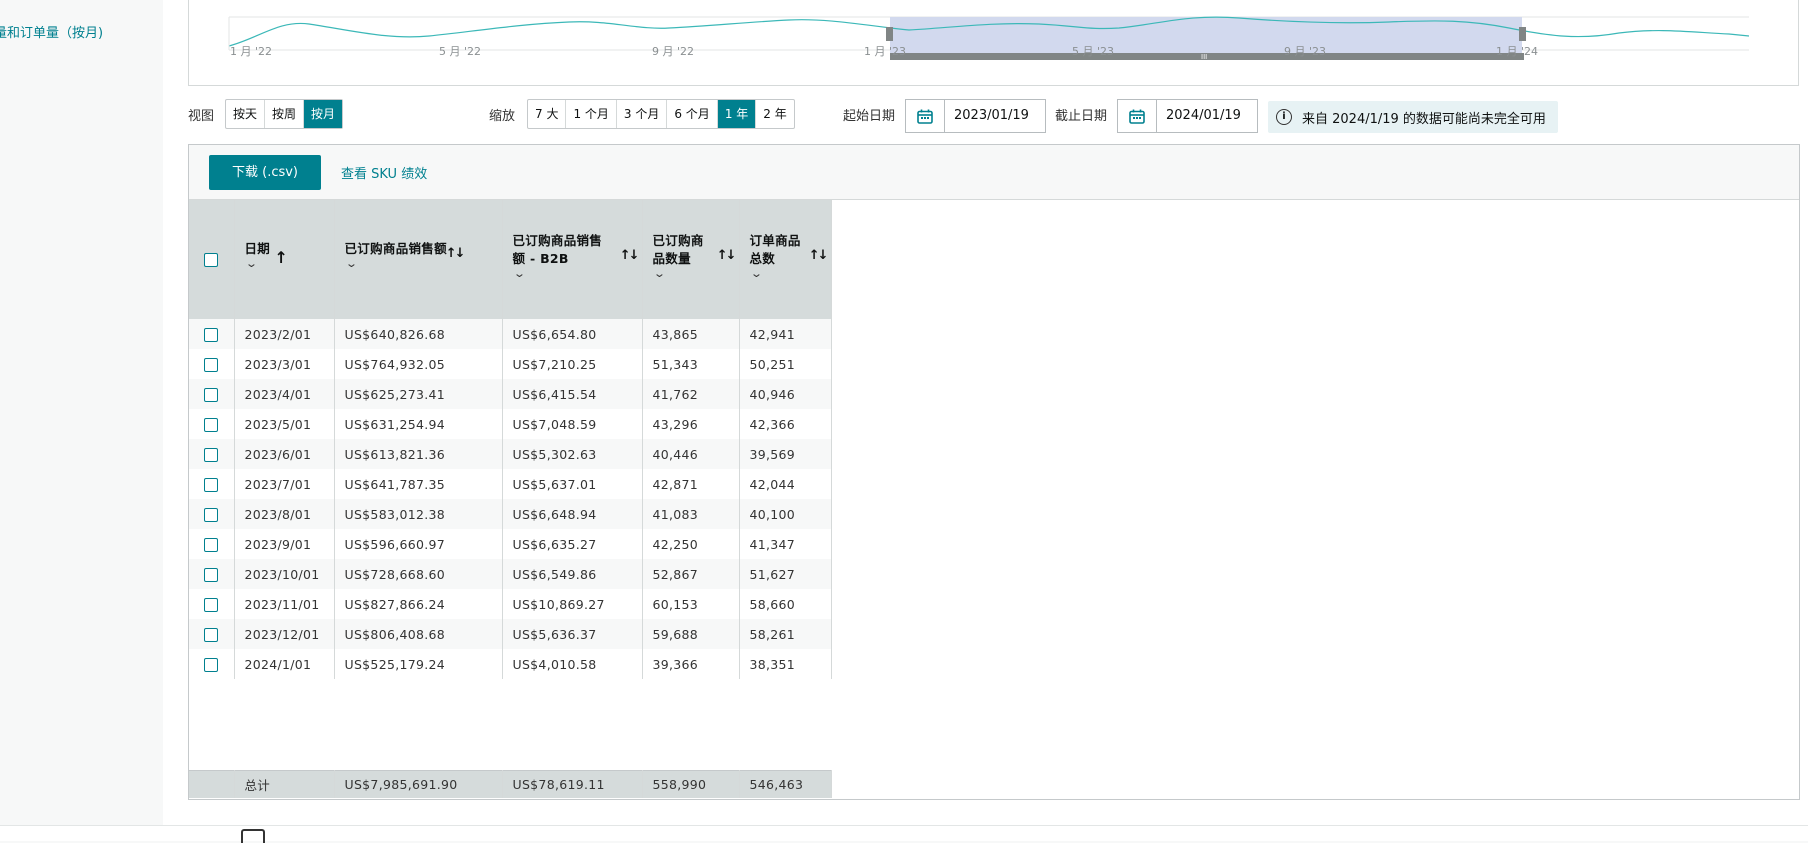 Image resolution: width=1808 pixels, height=843 pixels. What do you see at coordinates (642, 114) in the screenshot?
I see `zoom-3m-button: 3 个月` at bounding box center [642, 114].